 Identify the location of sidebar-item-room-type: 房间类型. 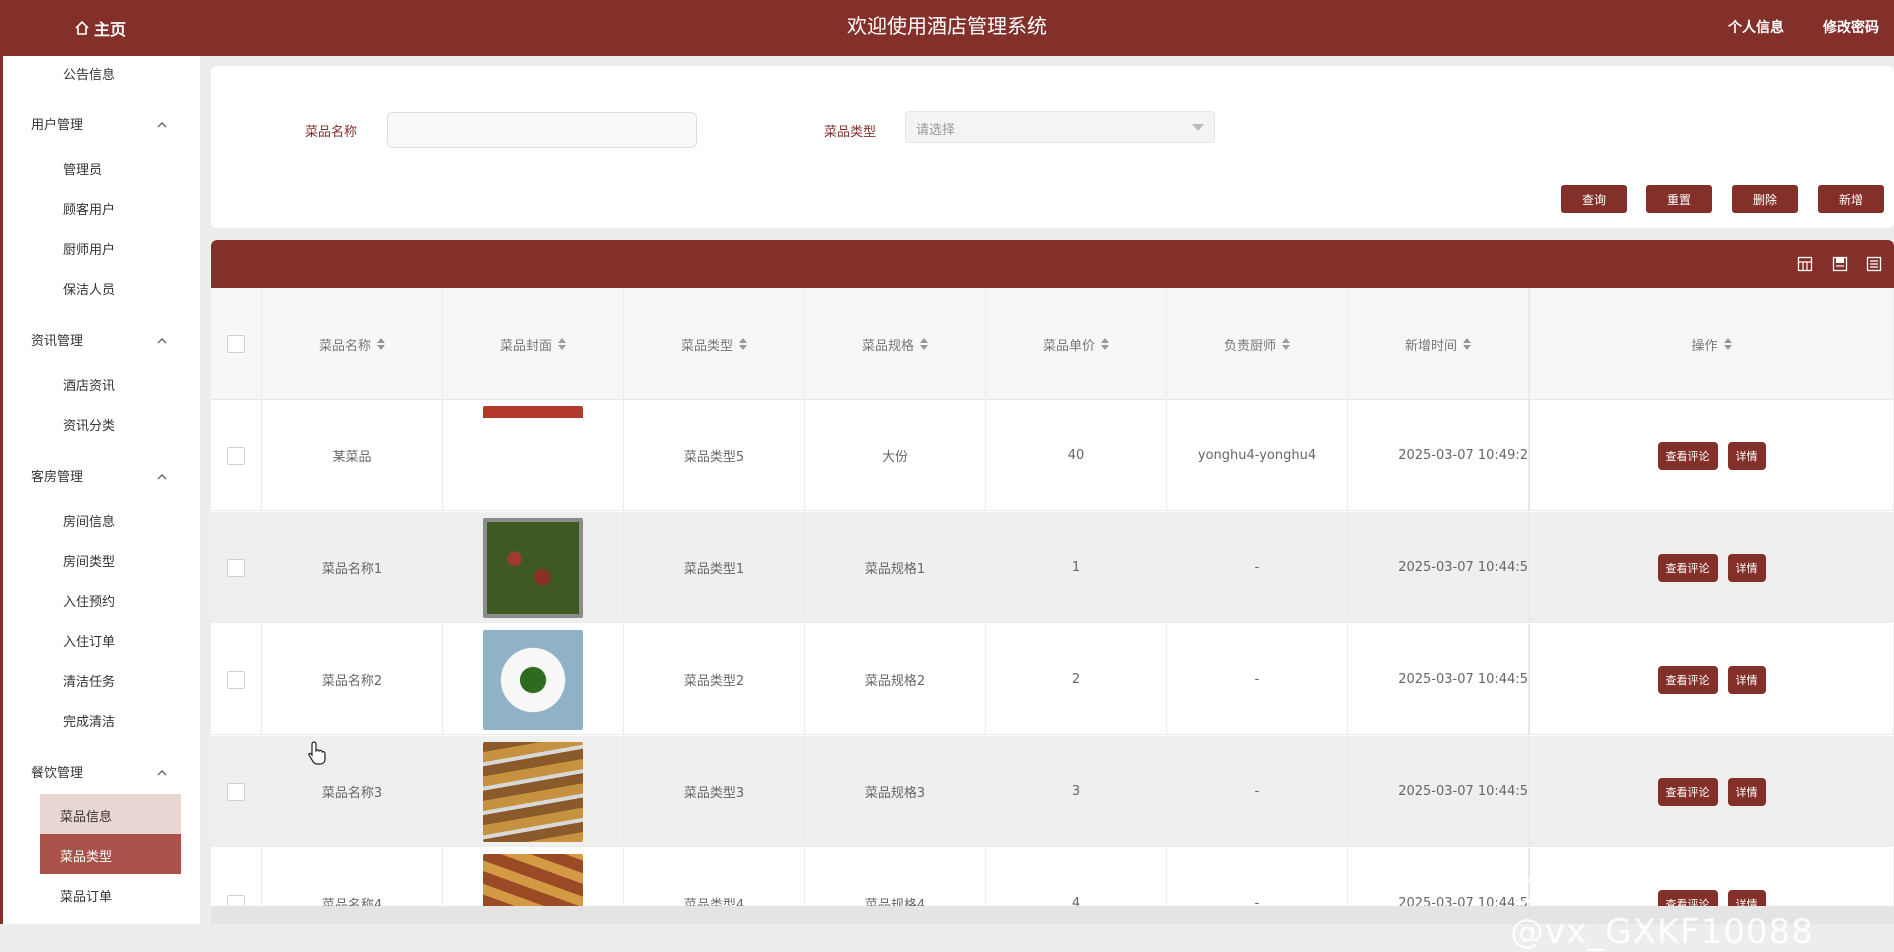
(89, 560).